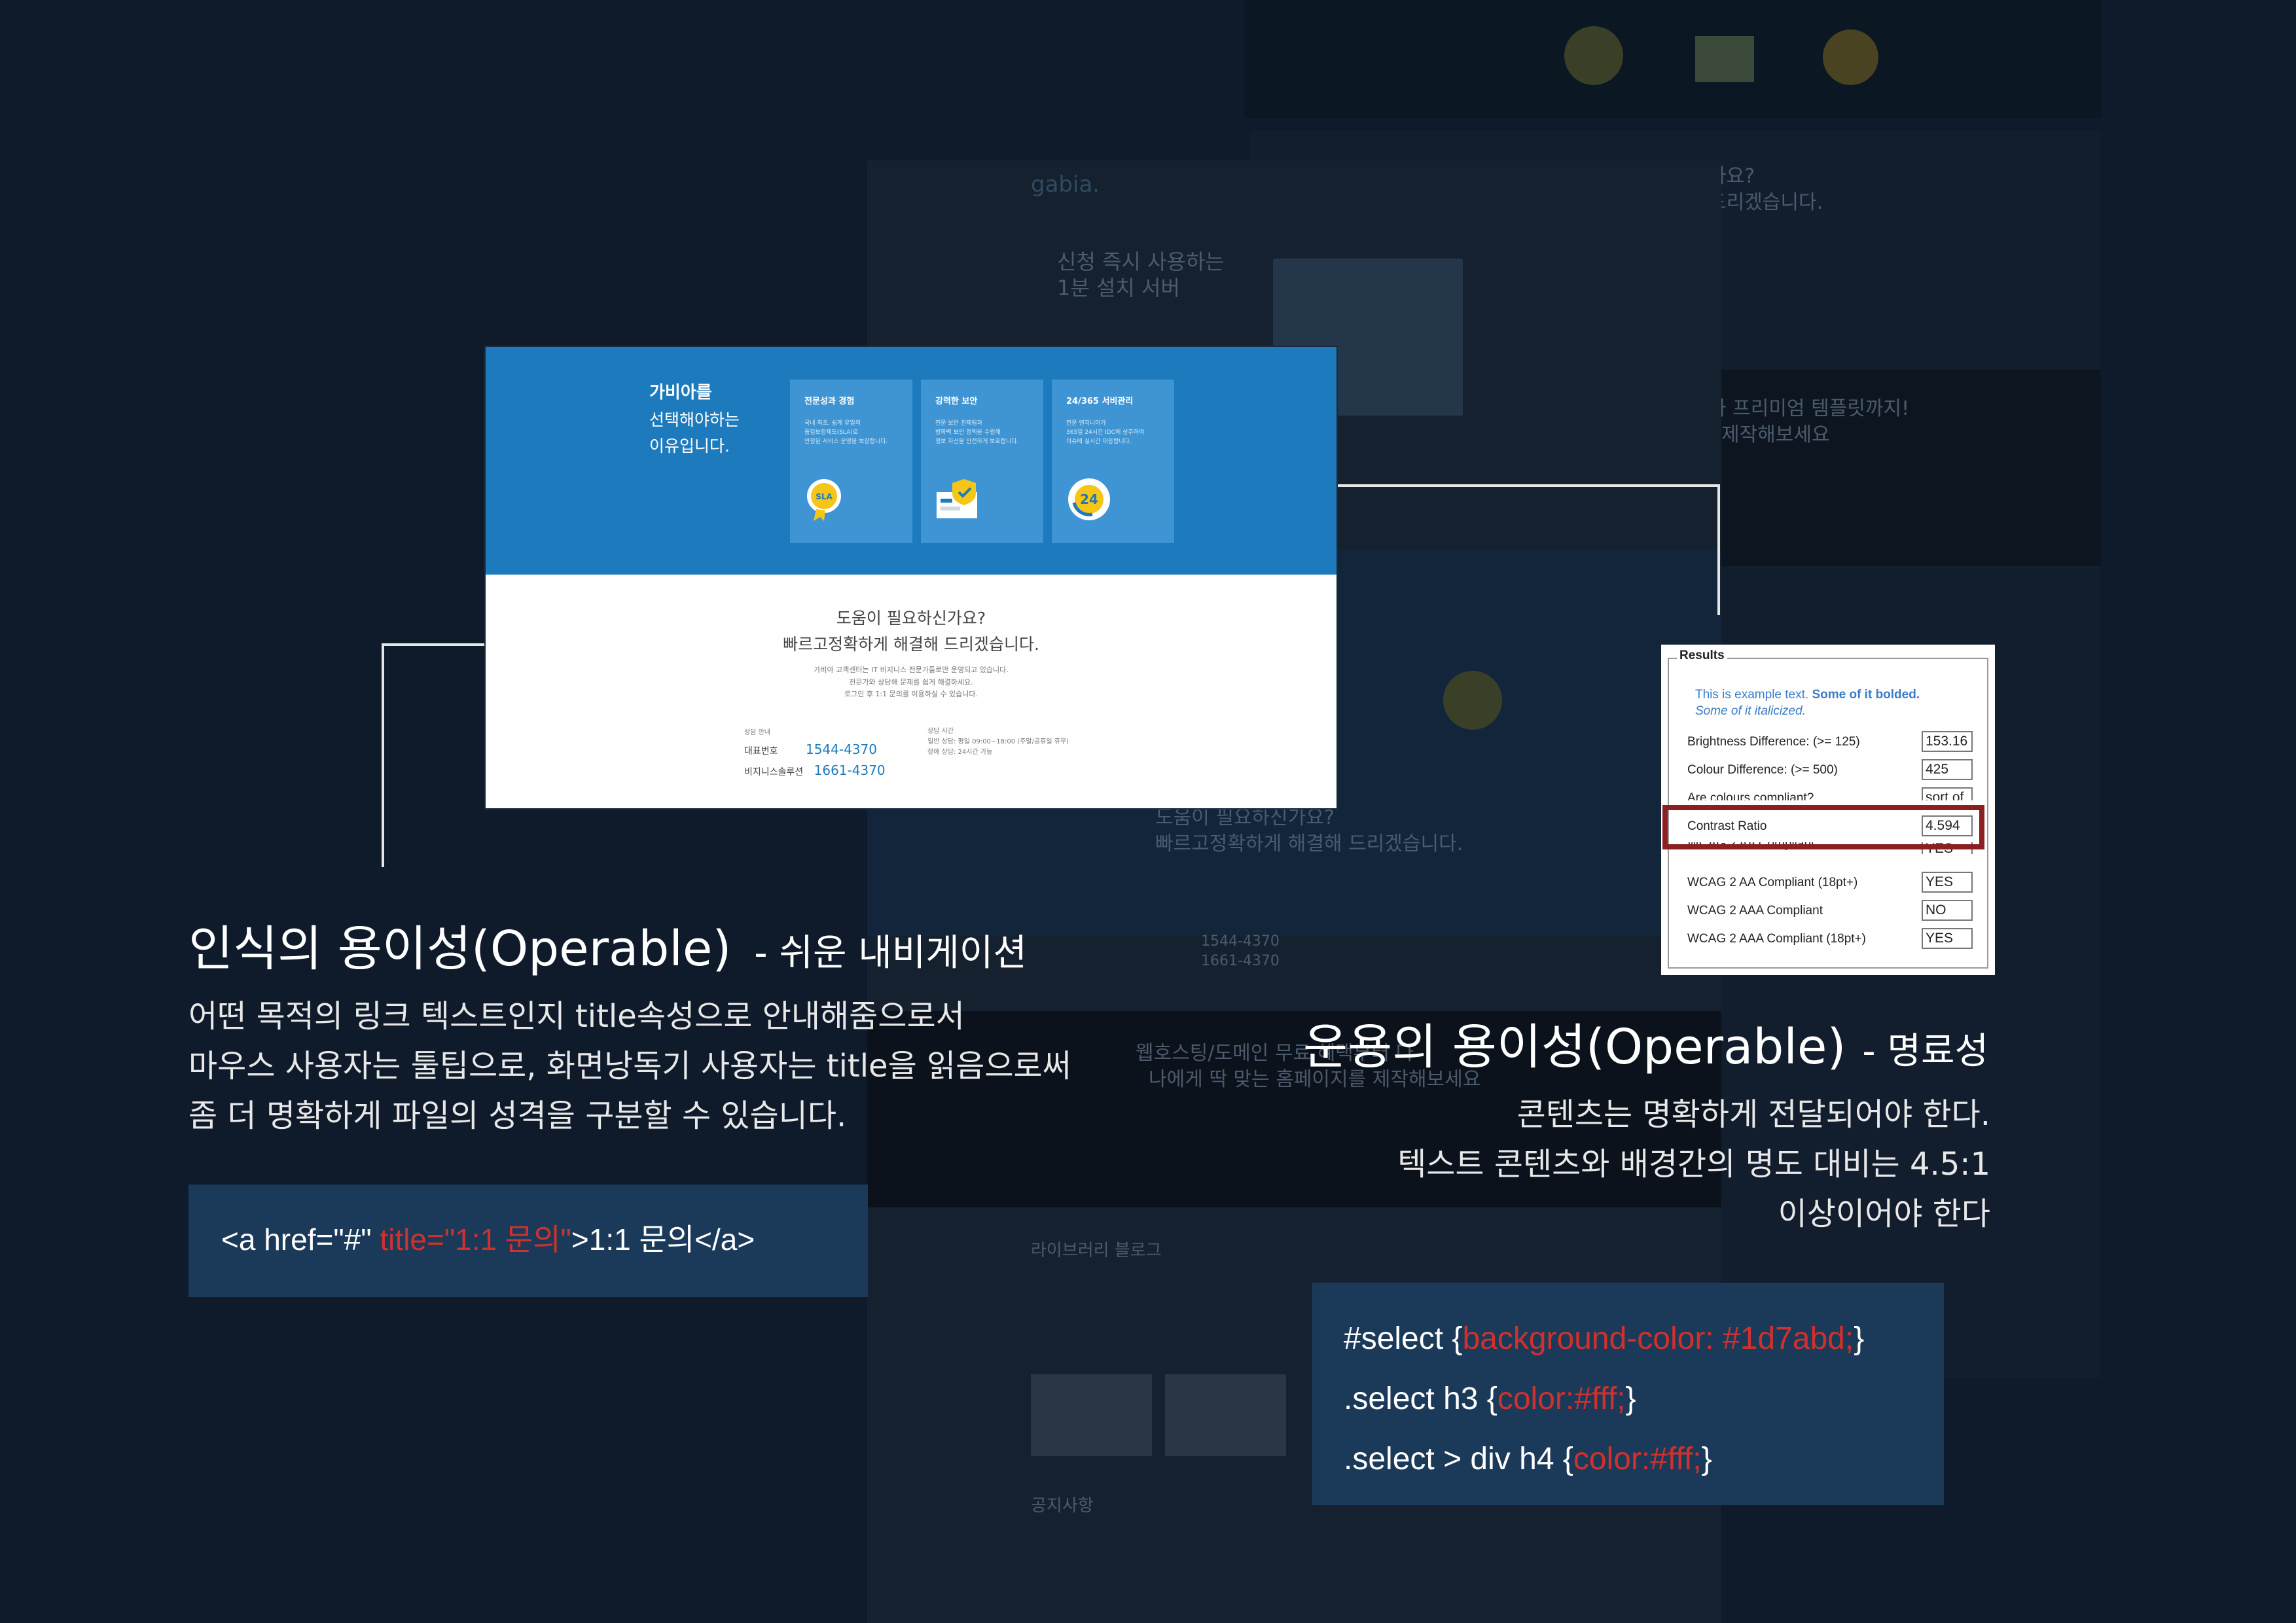 Image resolution: width=2296 pixels, height=1623 pixels. I want to click on code-line: #select {background-color: #1d7abd;}, so click(1628, 1339).